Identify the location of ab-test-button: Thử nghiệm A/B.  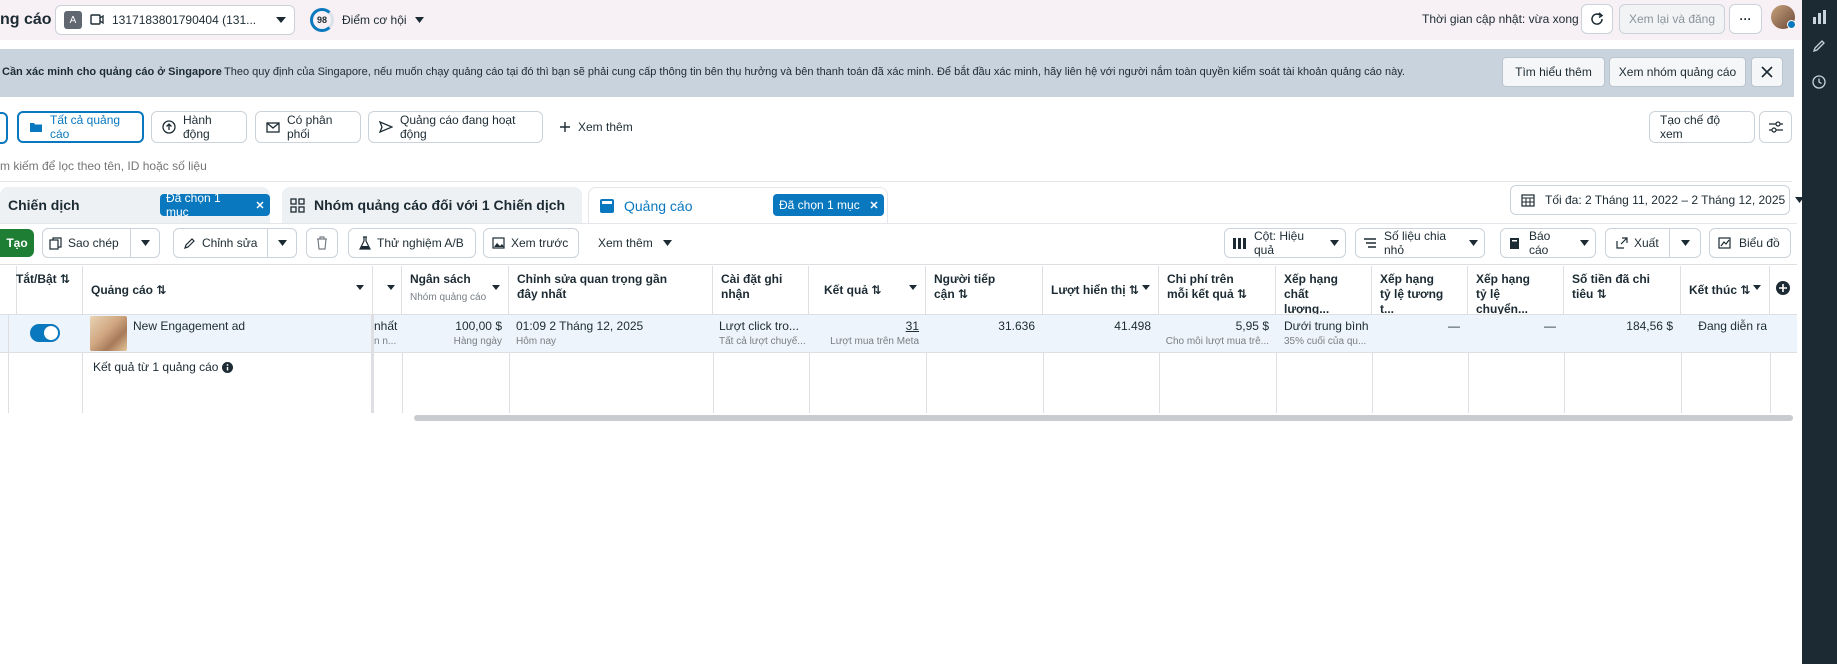
(412, 243).